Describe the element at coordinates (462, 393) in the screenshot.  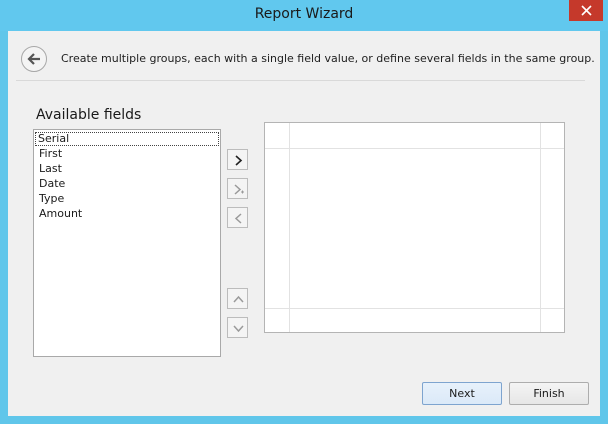
I see `next-button: Next` at that location.